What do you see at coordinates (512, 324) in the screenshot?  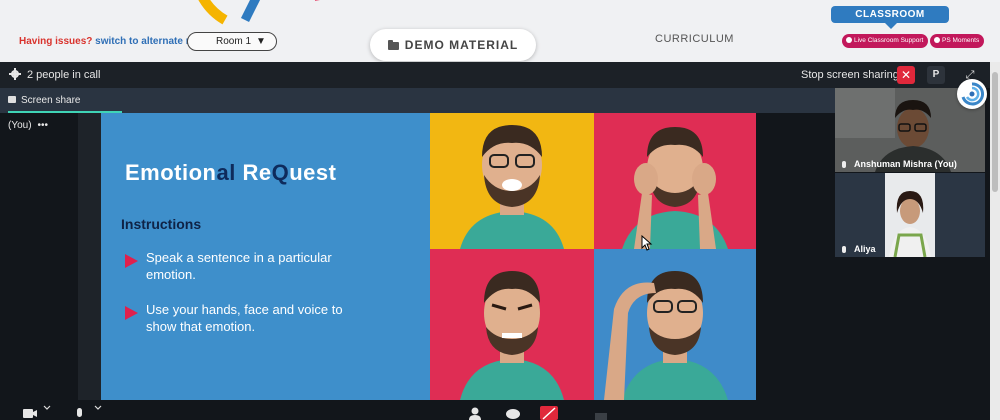 I see `emotion-photo-angry` at bounding box center [512, 324].